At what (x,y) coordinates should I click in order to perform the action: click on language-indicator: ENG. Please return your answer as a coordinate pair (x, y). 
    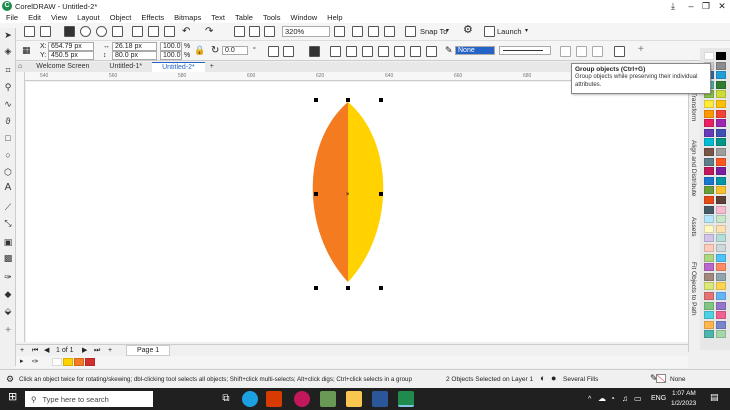
    Looking at the image, I should click on (658, 398).